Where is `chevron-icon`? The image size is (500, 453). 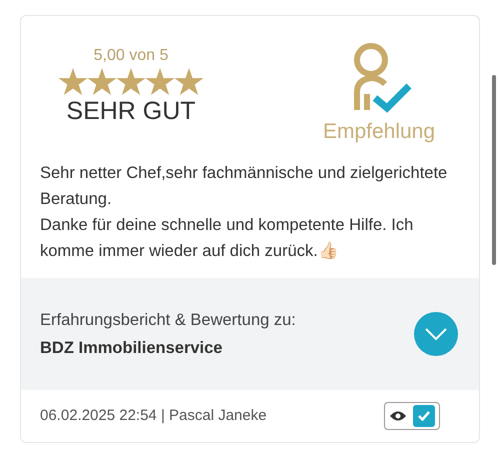
chevron-icon is located at coordinates (436, 334).